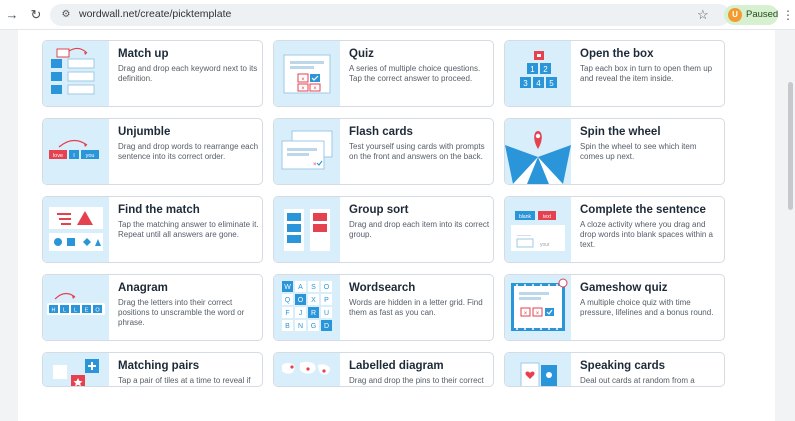  Describe the element at coordinates (735, 15) in the screenshot. I see `avatar: U` at that location.